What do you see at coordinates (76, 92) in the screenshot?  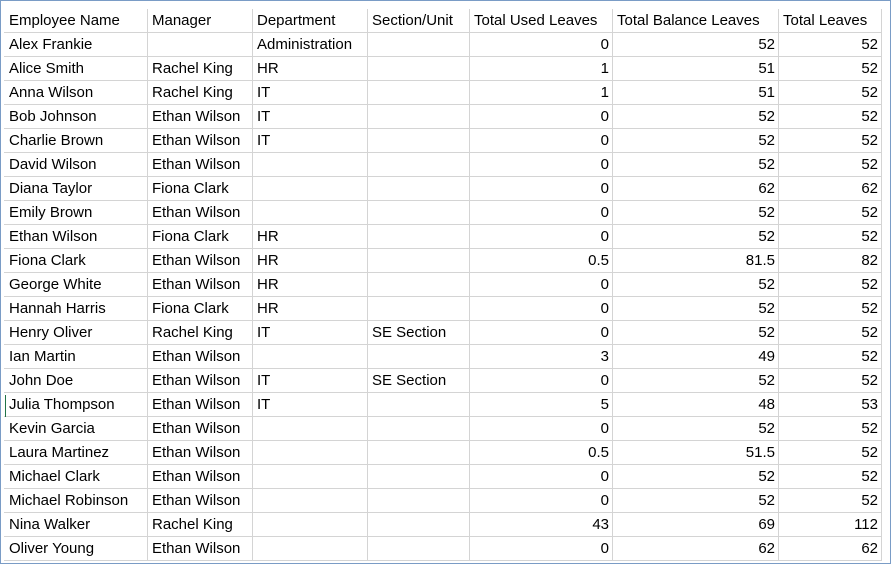 I see `employee-name-cell: Anna Wilson` at bounding box center [76, 92].